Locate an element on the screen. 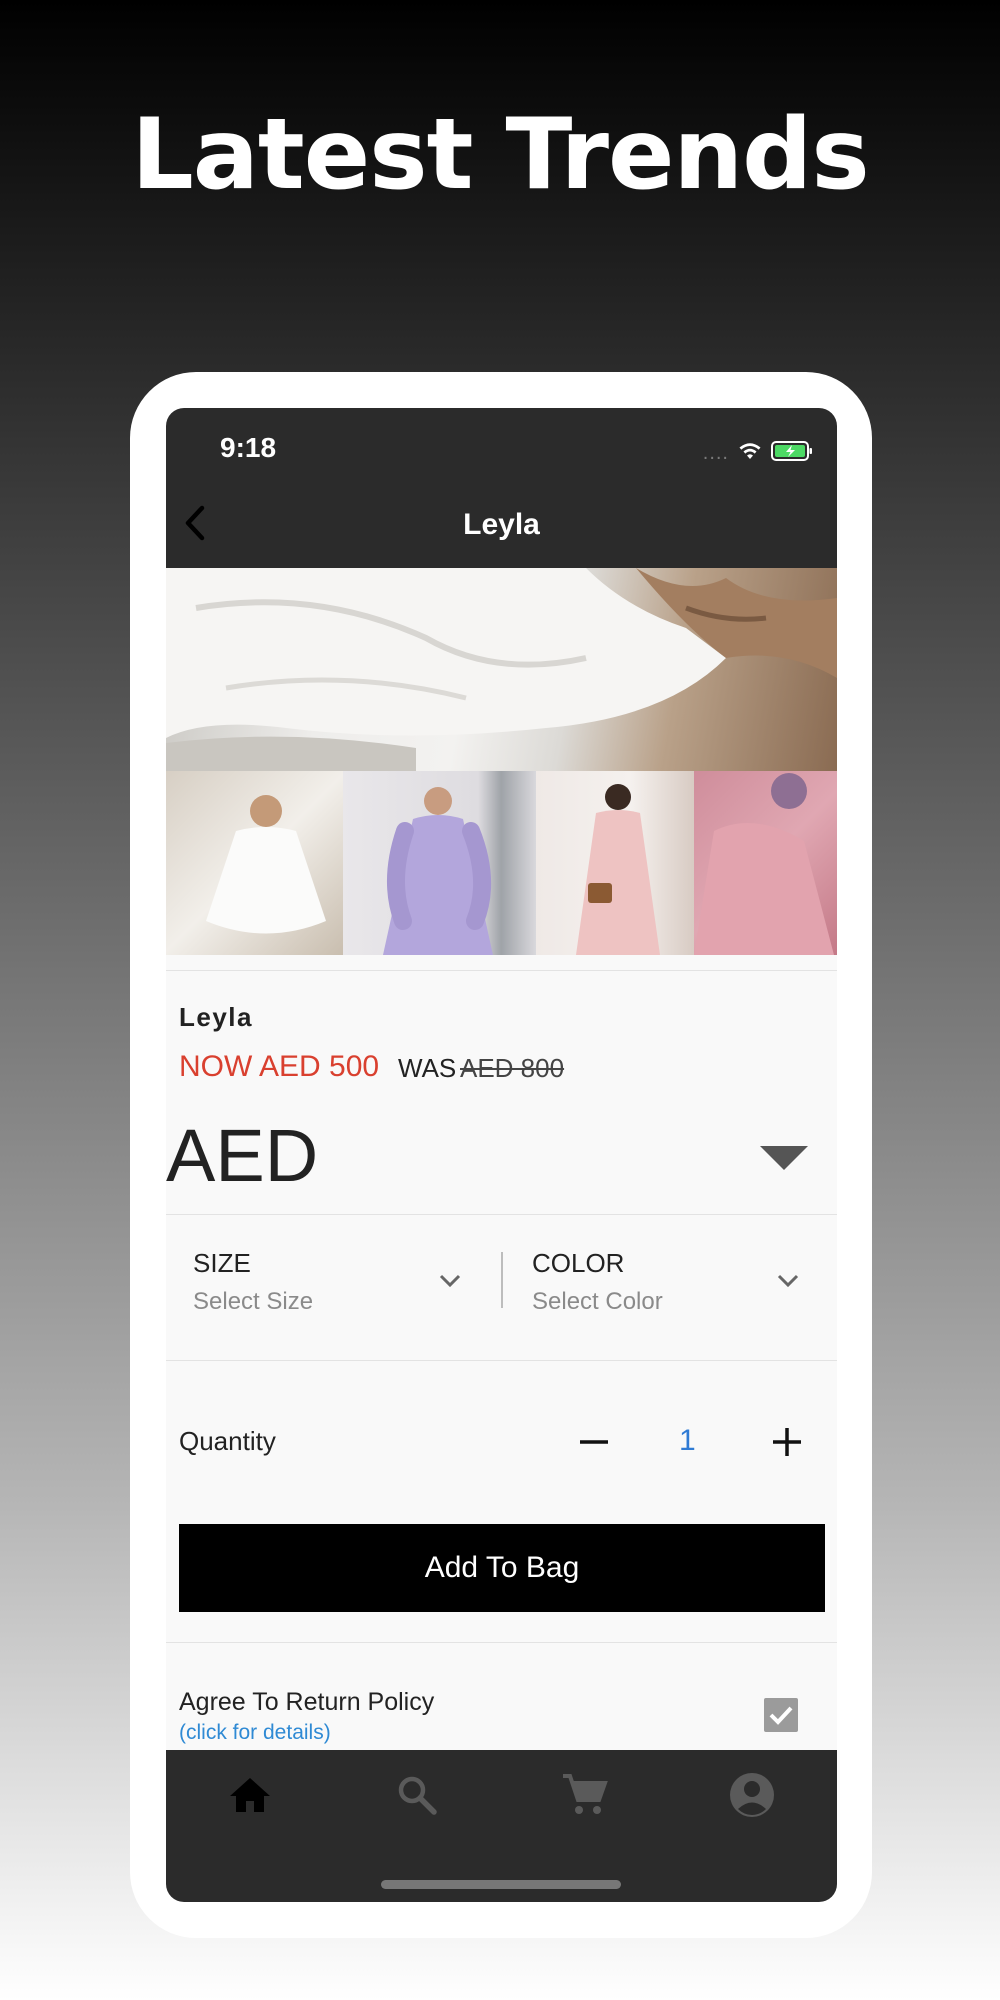 The image size is (1000, 2000). price-now: NOW AED 500 is located at coordinates (279, 1066).